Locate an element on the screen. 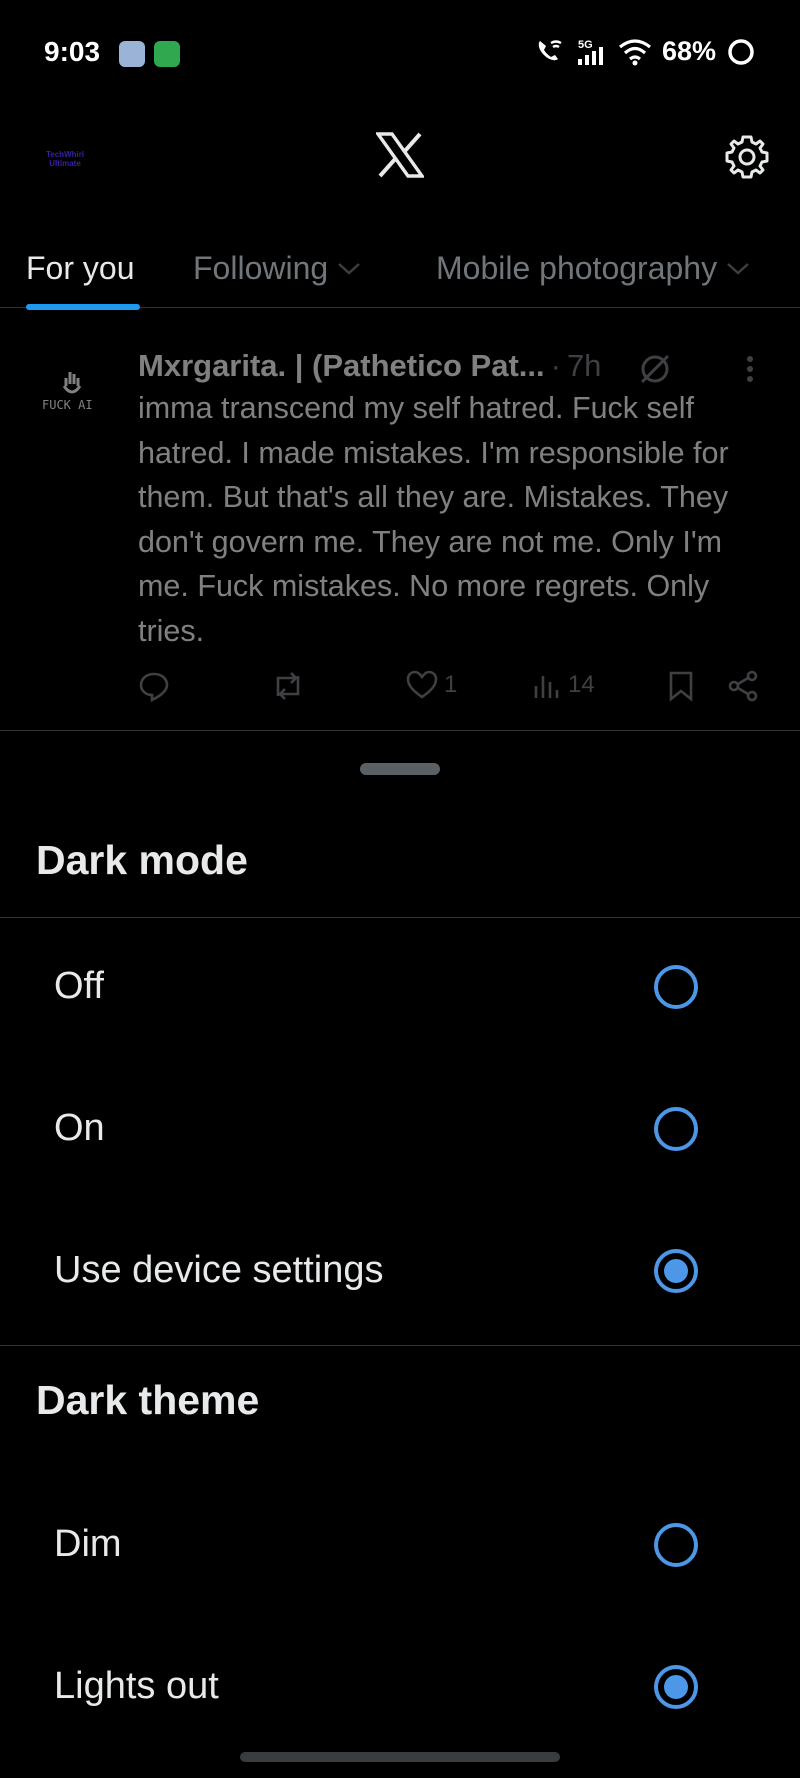 The height and width of the screenshot is (1778, 800). vpn-shield-icon is located at coordinates (167, 54).